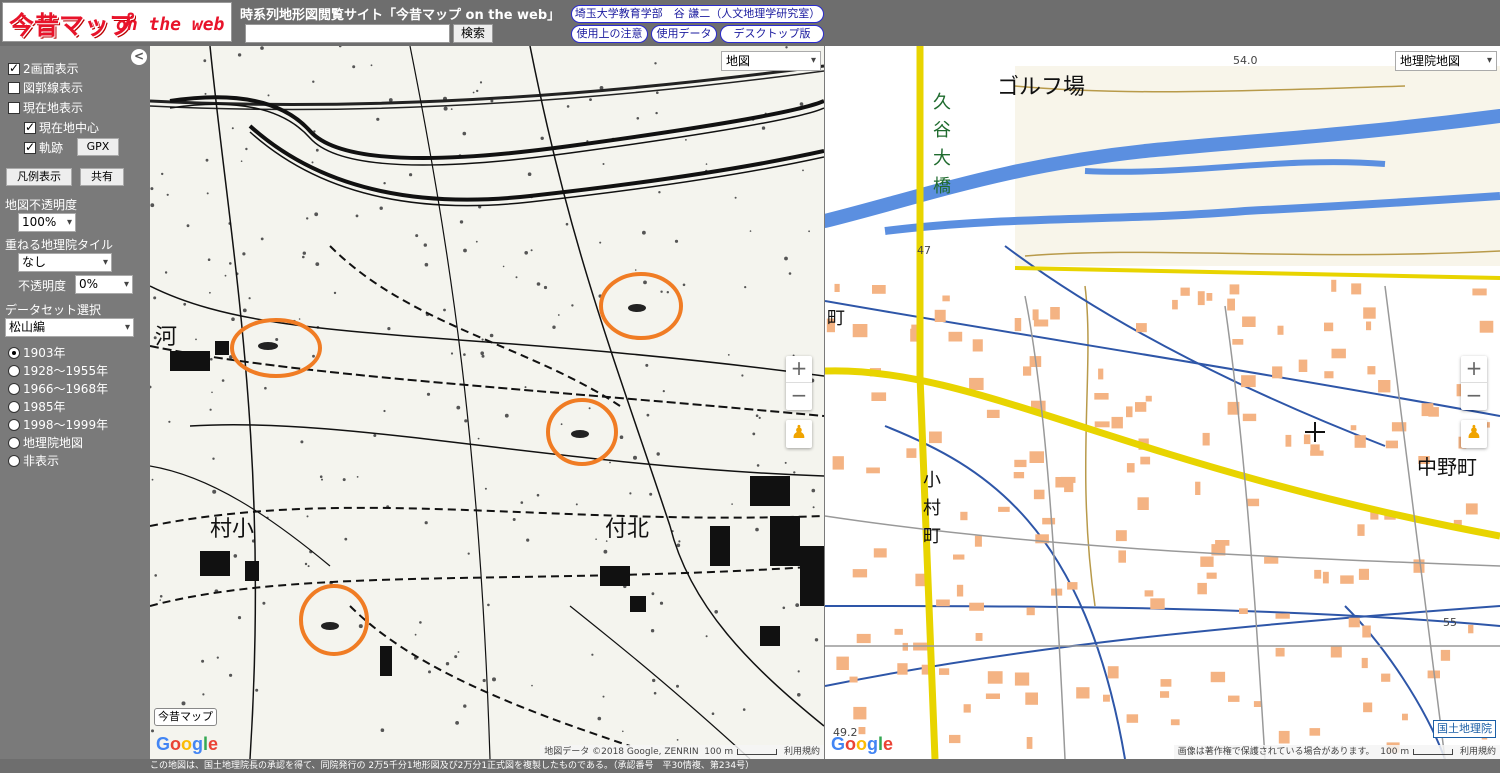  I want to click on era-option: 1998～1999年, so click(58, 424).